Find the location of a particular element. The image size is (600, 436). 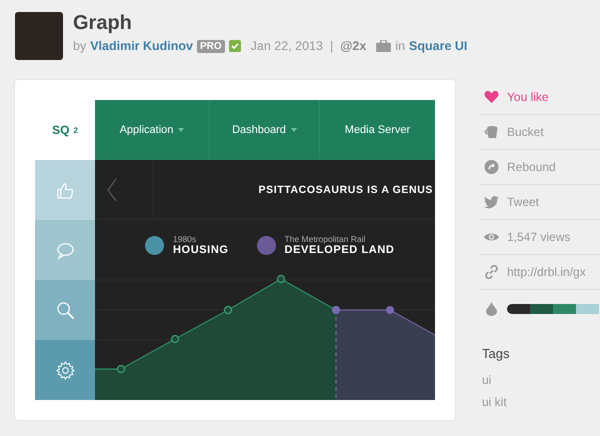

scale-label: @2x is located at coordinates (353, 46).